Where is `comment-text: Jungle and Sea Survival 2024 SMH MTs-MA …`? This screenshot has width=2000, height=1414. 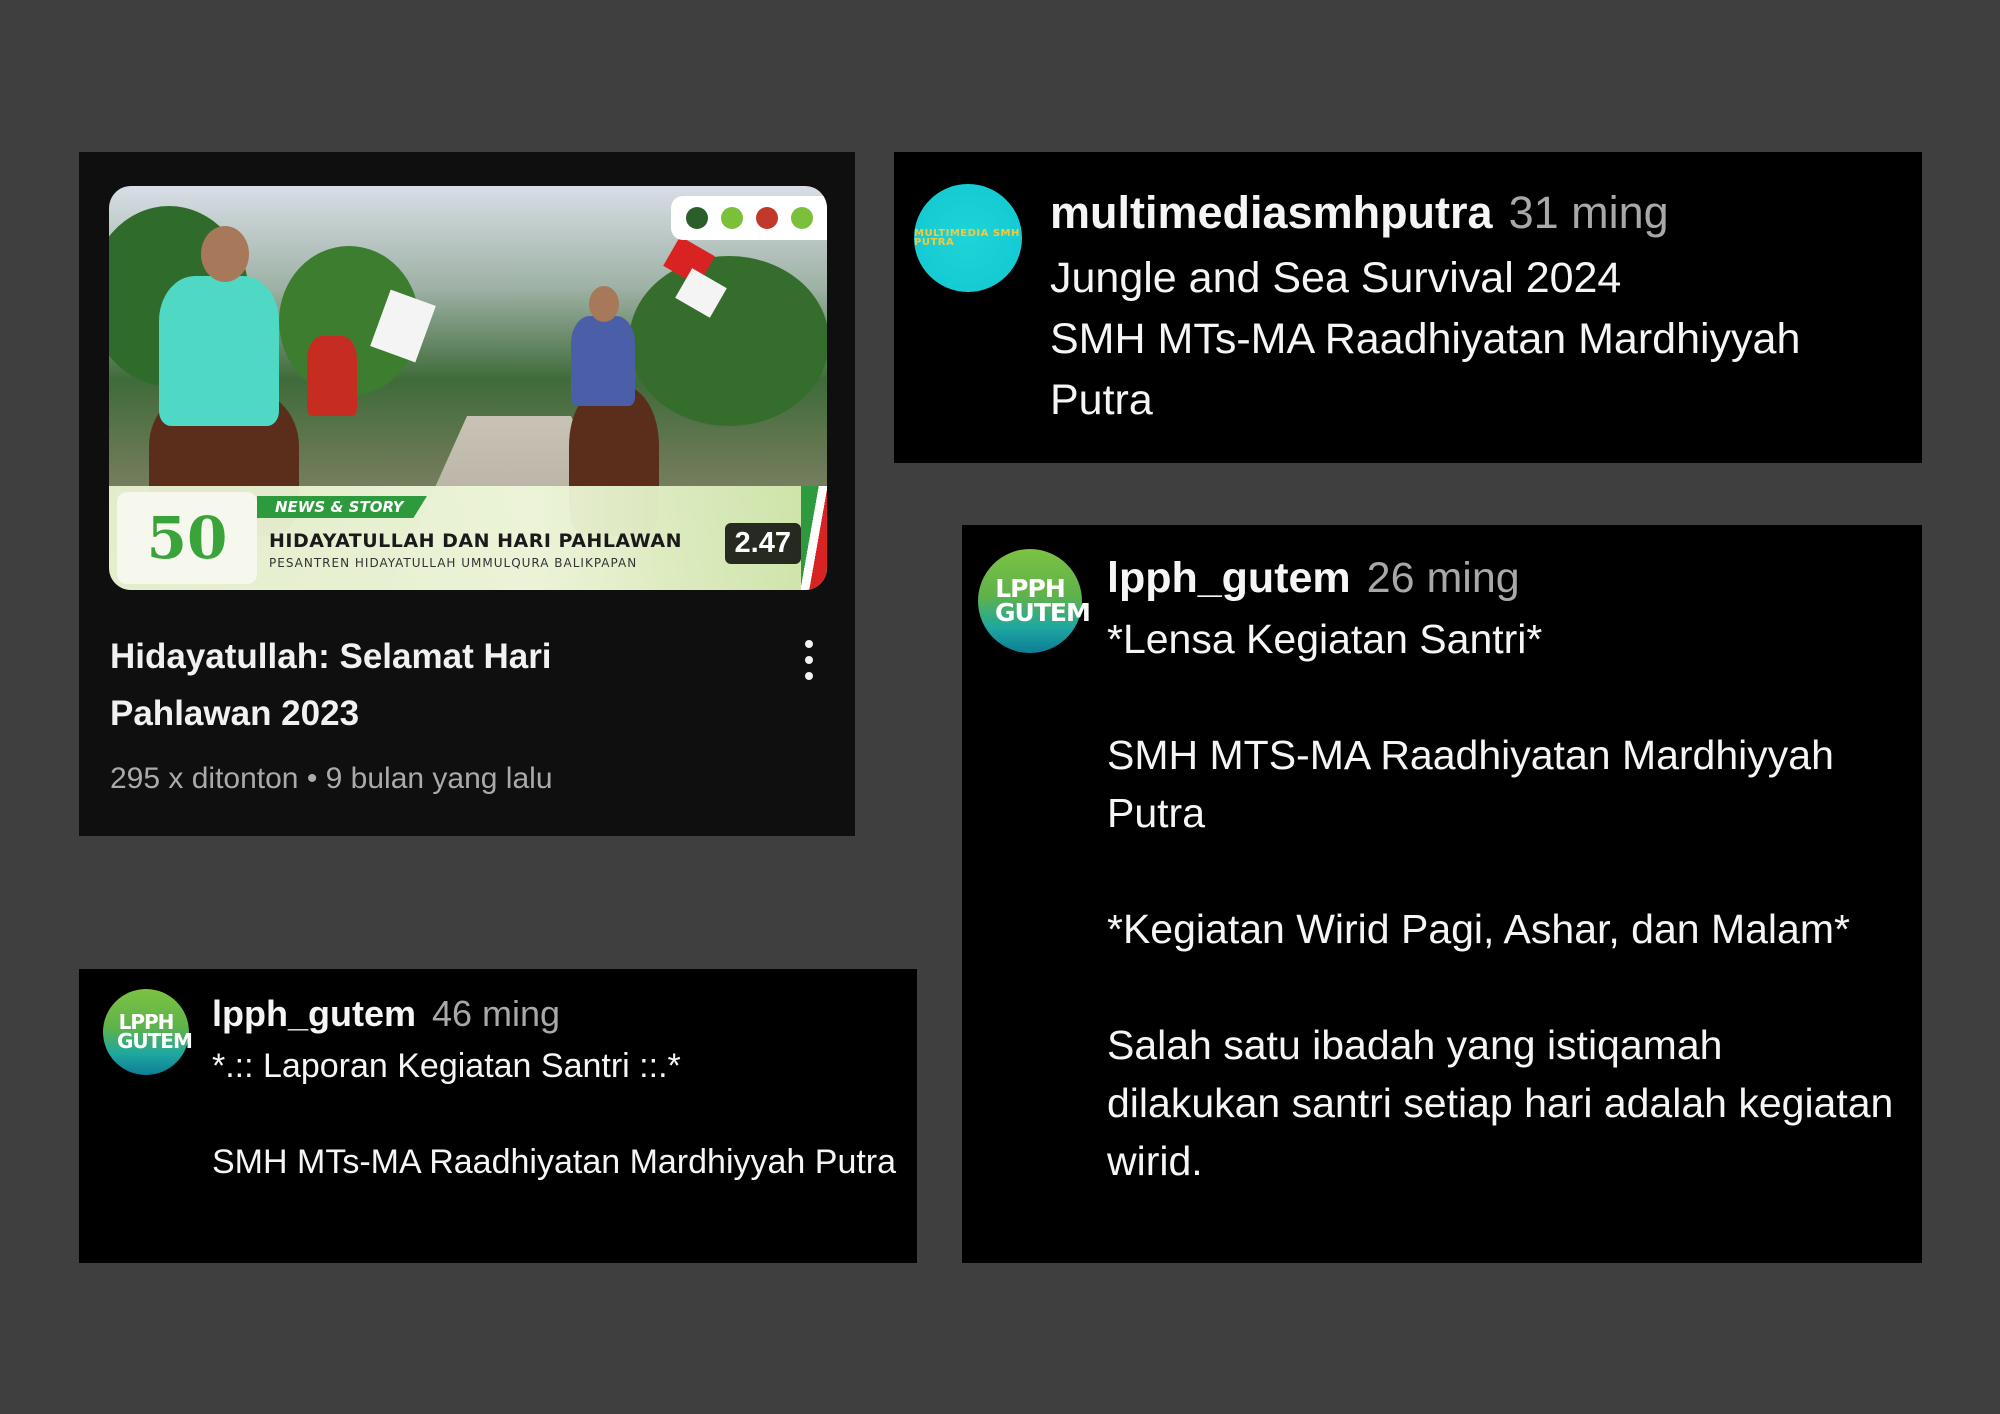 comment-text: Jungle and Sea Survival 2024 SMH MTs-MA … is located at coordinates (1425, 339).